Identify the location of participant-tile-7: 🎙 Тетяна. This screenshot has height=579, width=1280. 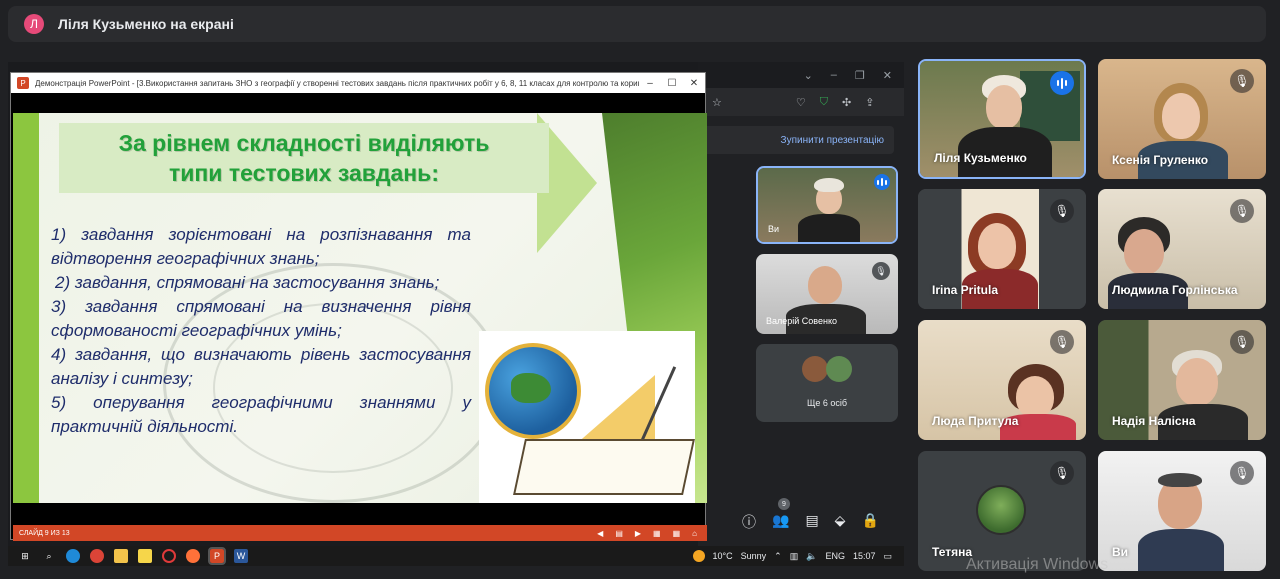
(1002, 511).